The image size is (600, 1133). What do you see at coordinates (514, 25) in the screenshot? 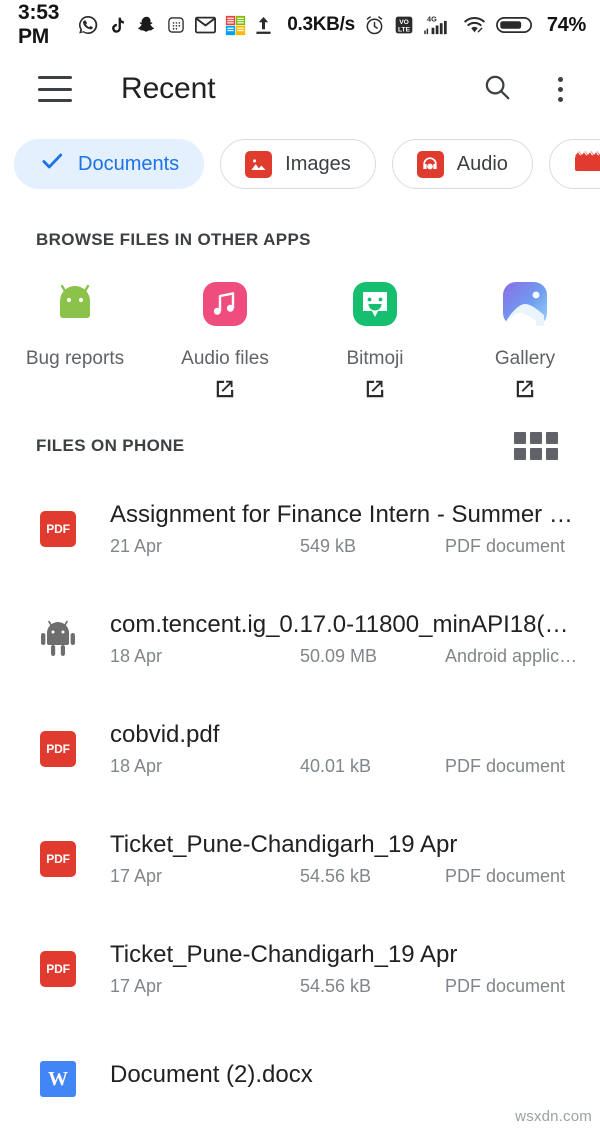
I see `battery-icon` at bounding box center [514, 25].